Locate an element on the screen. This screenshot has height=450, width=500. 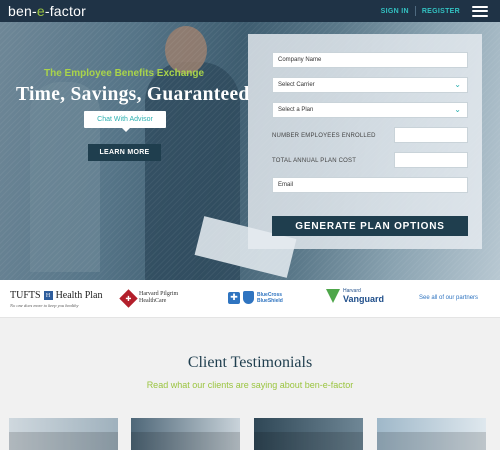
carrier-select-value: Select Carrier is located at coordinates (296, 85).